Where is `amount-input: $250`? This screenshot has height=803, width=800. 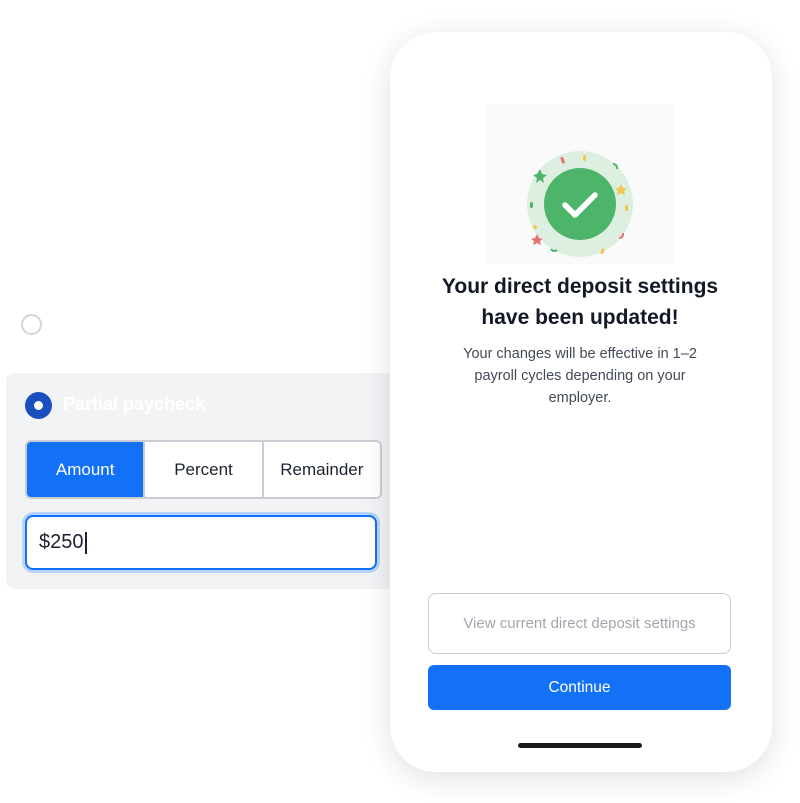 amount-input: $250 is located at coordinates (201, 542).